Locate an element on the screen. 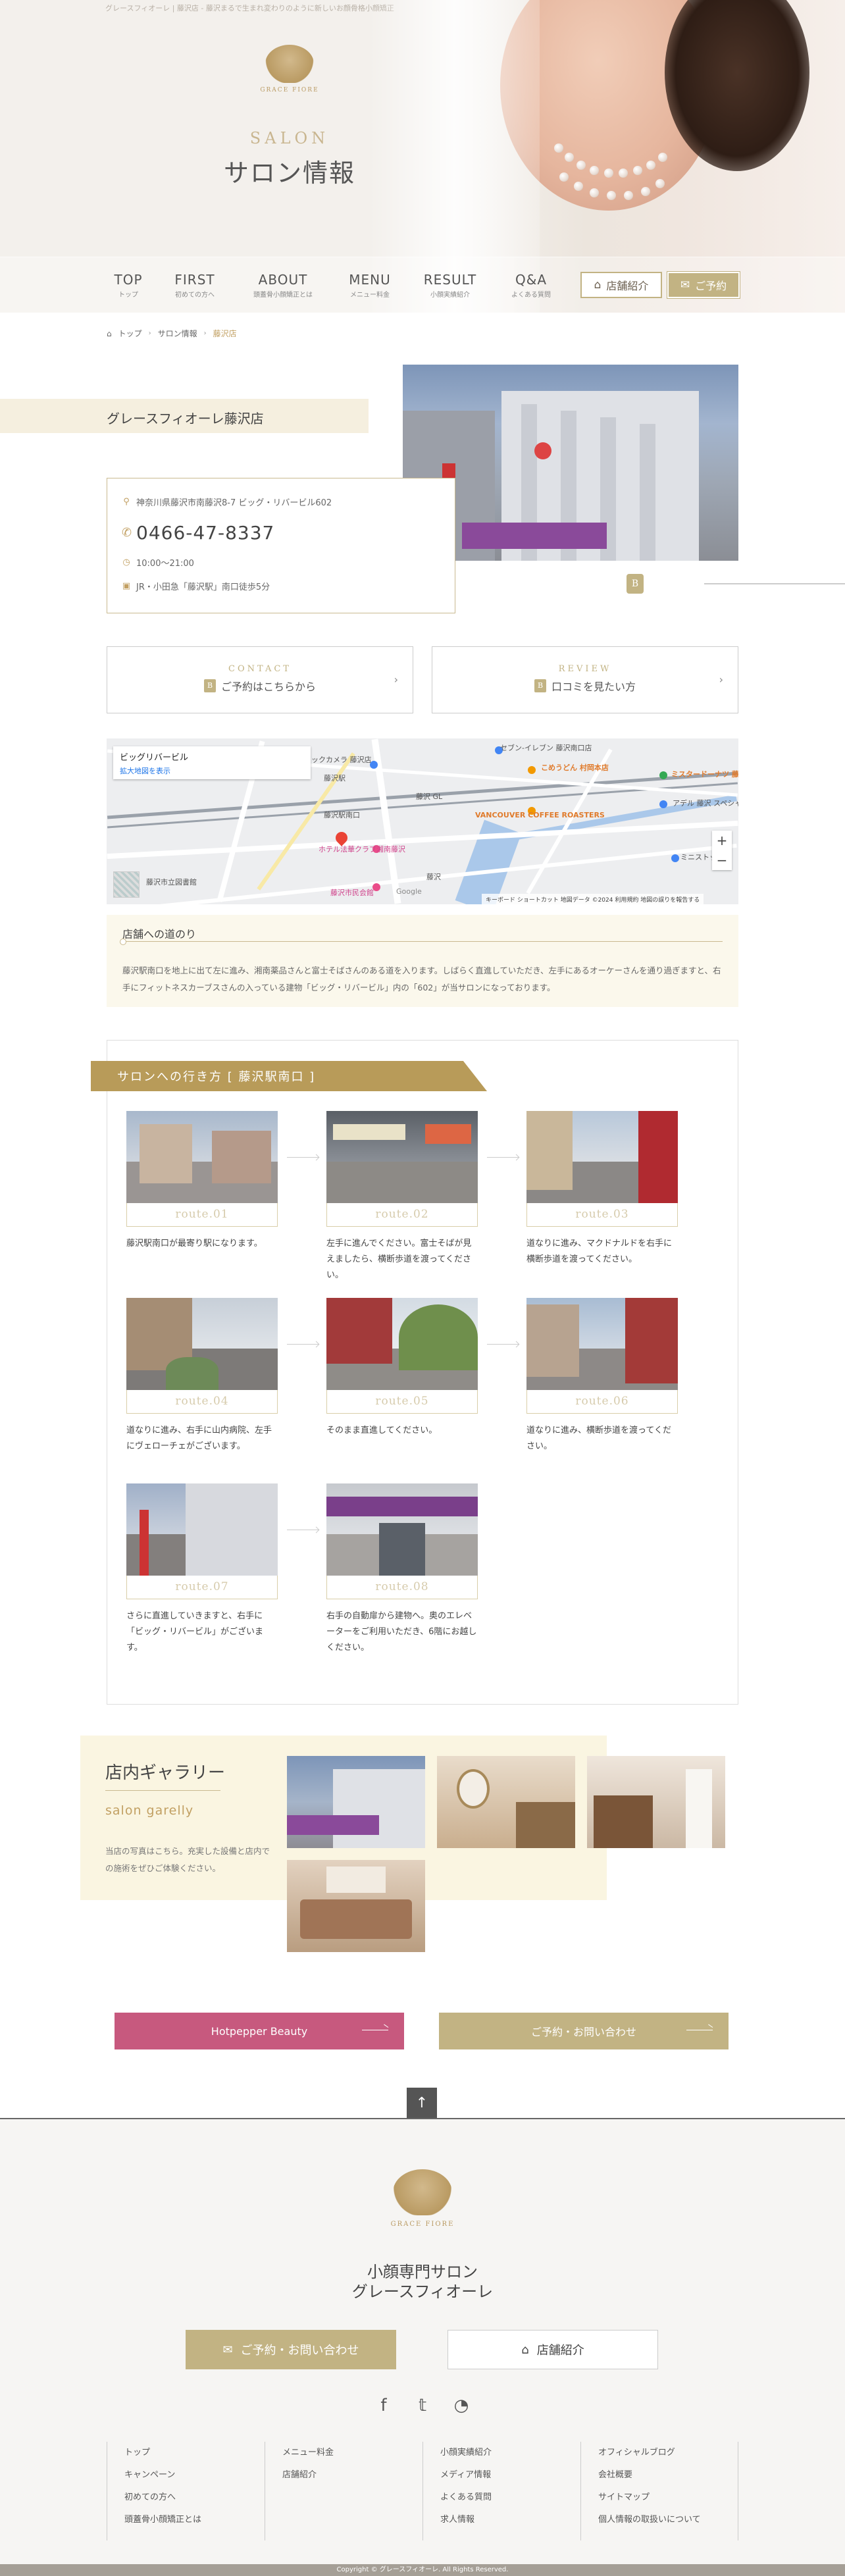 Image resolution: width=845 pixels, height=2576 pixels. back-to-top-button: ↑ is located at coordinates (422, 2103).